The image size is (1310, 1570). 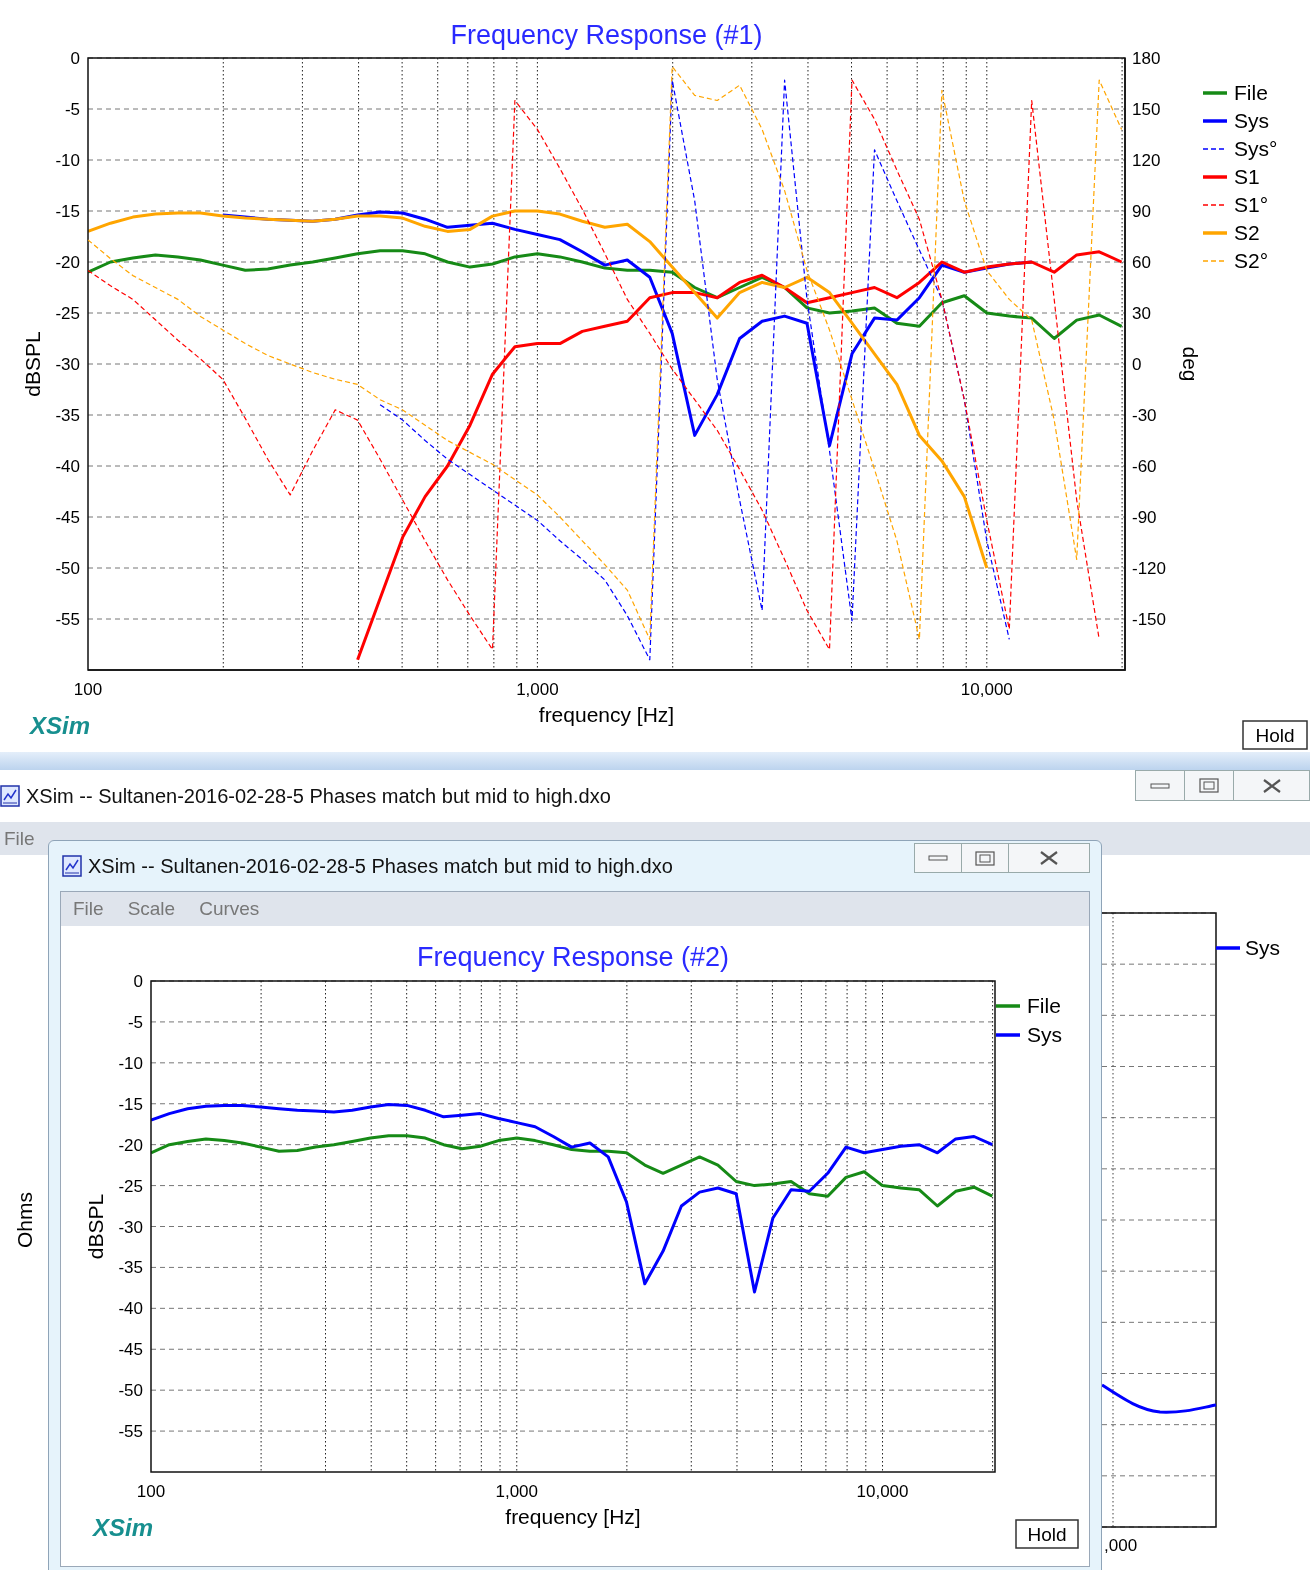 I want to click on axis-tick-label: -120, so click(x=1149, y=568).